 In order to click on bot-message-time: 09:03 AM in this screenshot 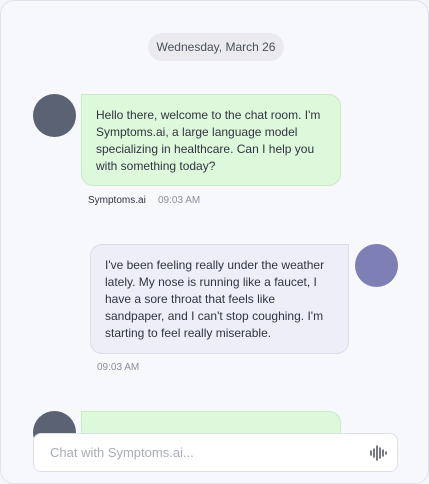, I will do `click(179, 200)`.